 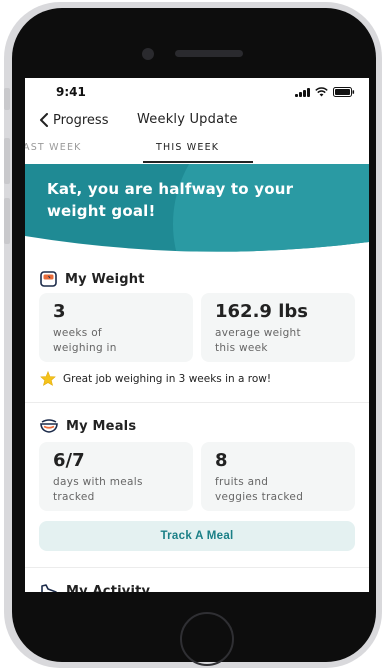 What do you see at coordinates (48, 378) in the screenshot?
I see `star-icon` at bounding box center [48, 378].